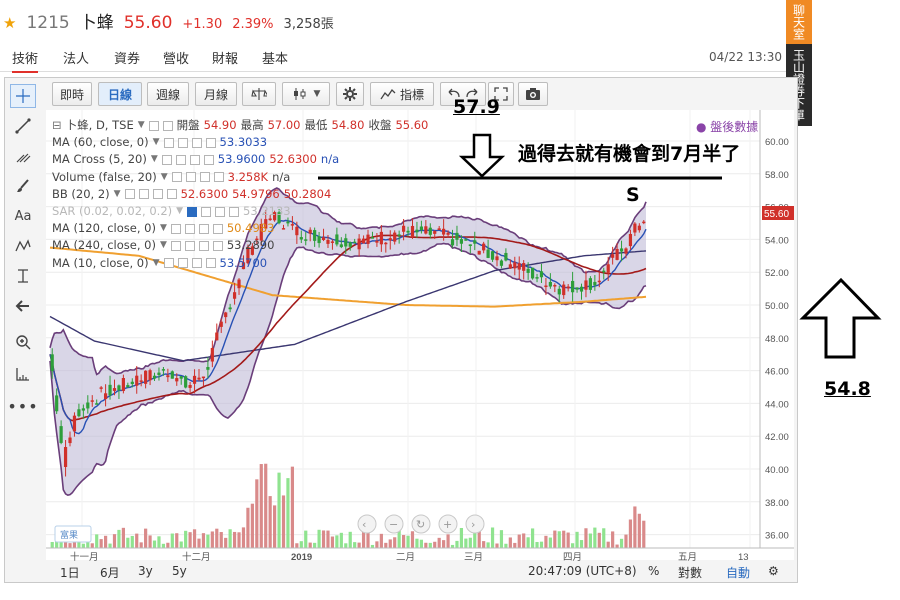  I want to click on snapshot-camera-icon, so click(533, 94).